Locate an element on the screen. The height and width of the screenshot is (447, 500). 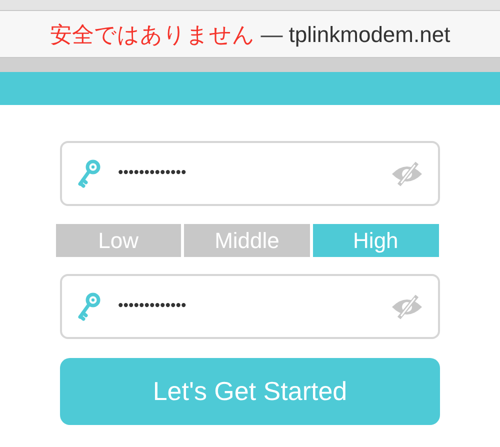
address-bar: 安全ではありません — tplinkmodem.net is located at coordinates (250, 34).